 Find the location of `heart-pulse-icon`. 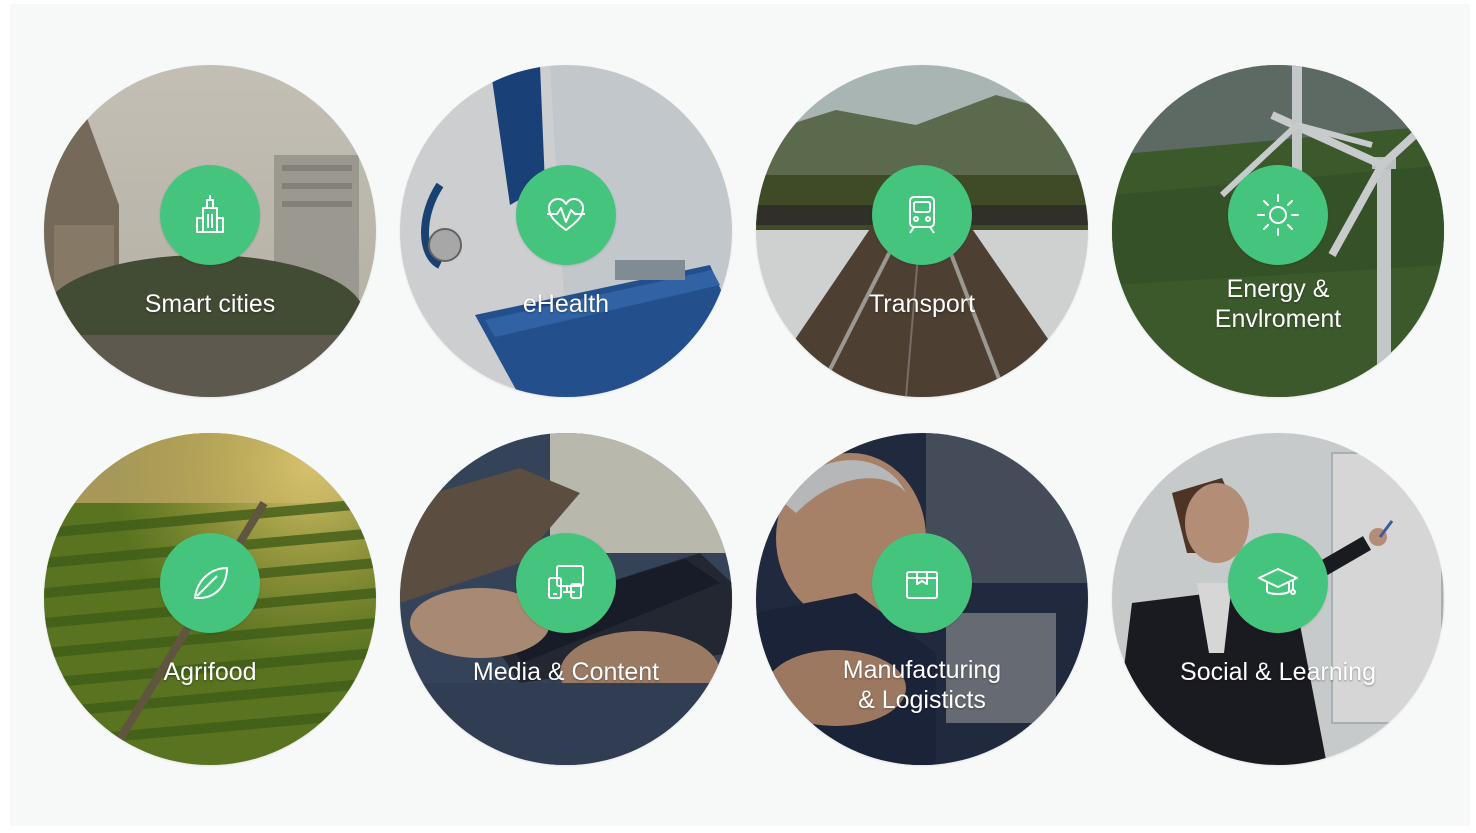

heart-pulse-icon is located at coordinates (566, 215).